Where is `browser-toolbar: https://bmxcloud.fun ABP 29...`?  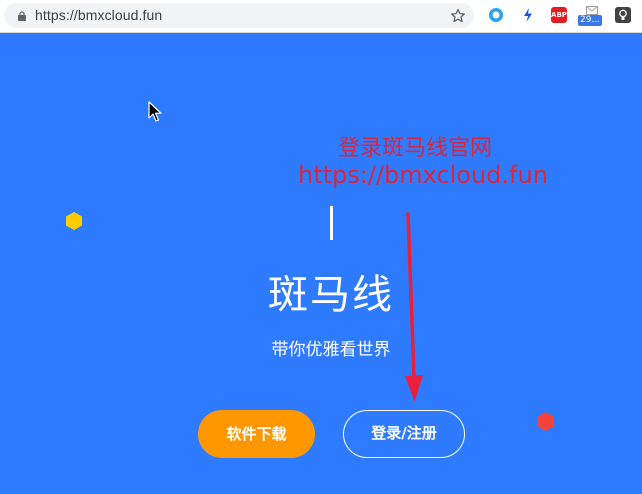 browser-toolbar: https://bmxcloud.fun ABP 29... is located at coordinates (321, 16).